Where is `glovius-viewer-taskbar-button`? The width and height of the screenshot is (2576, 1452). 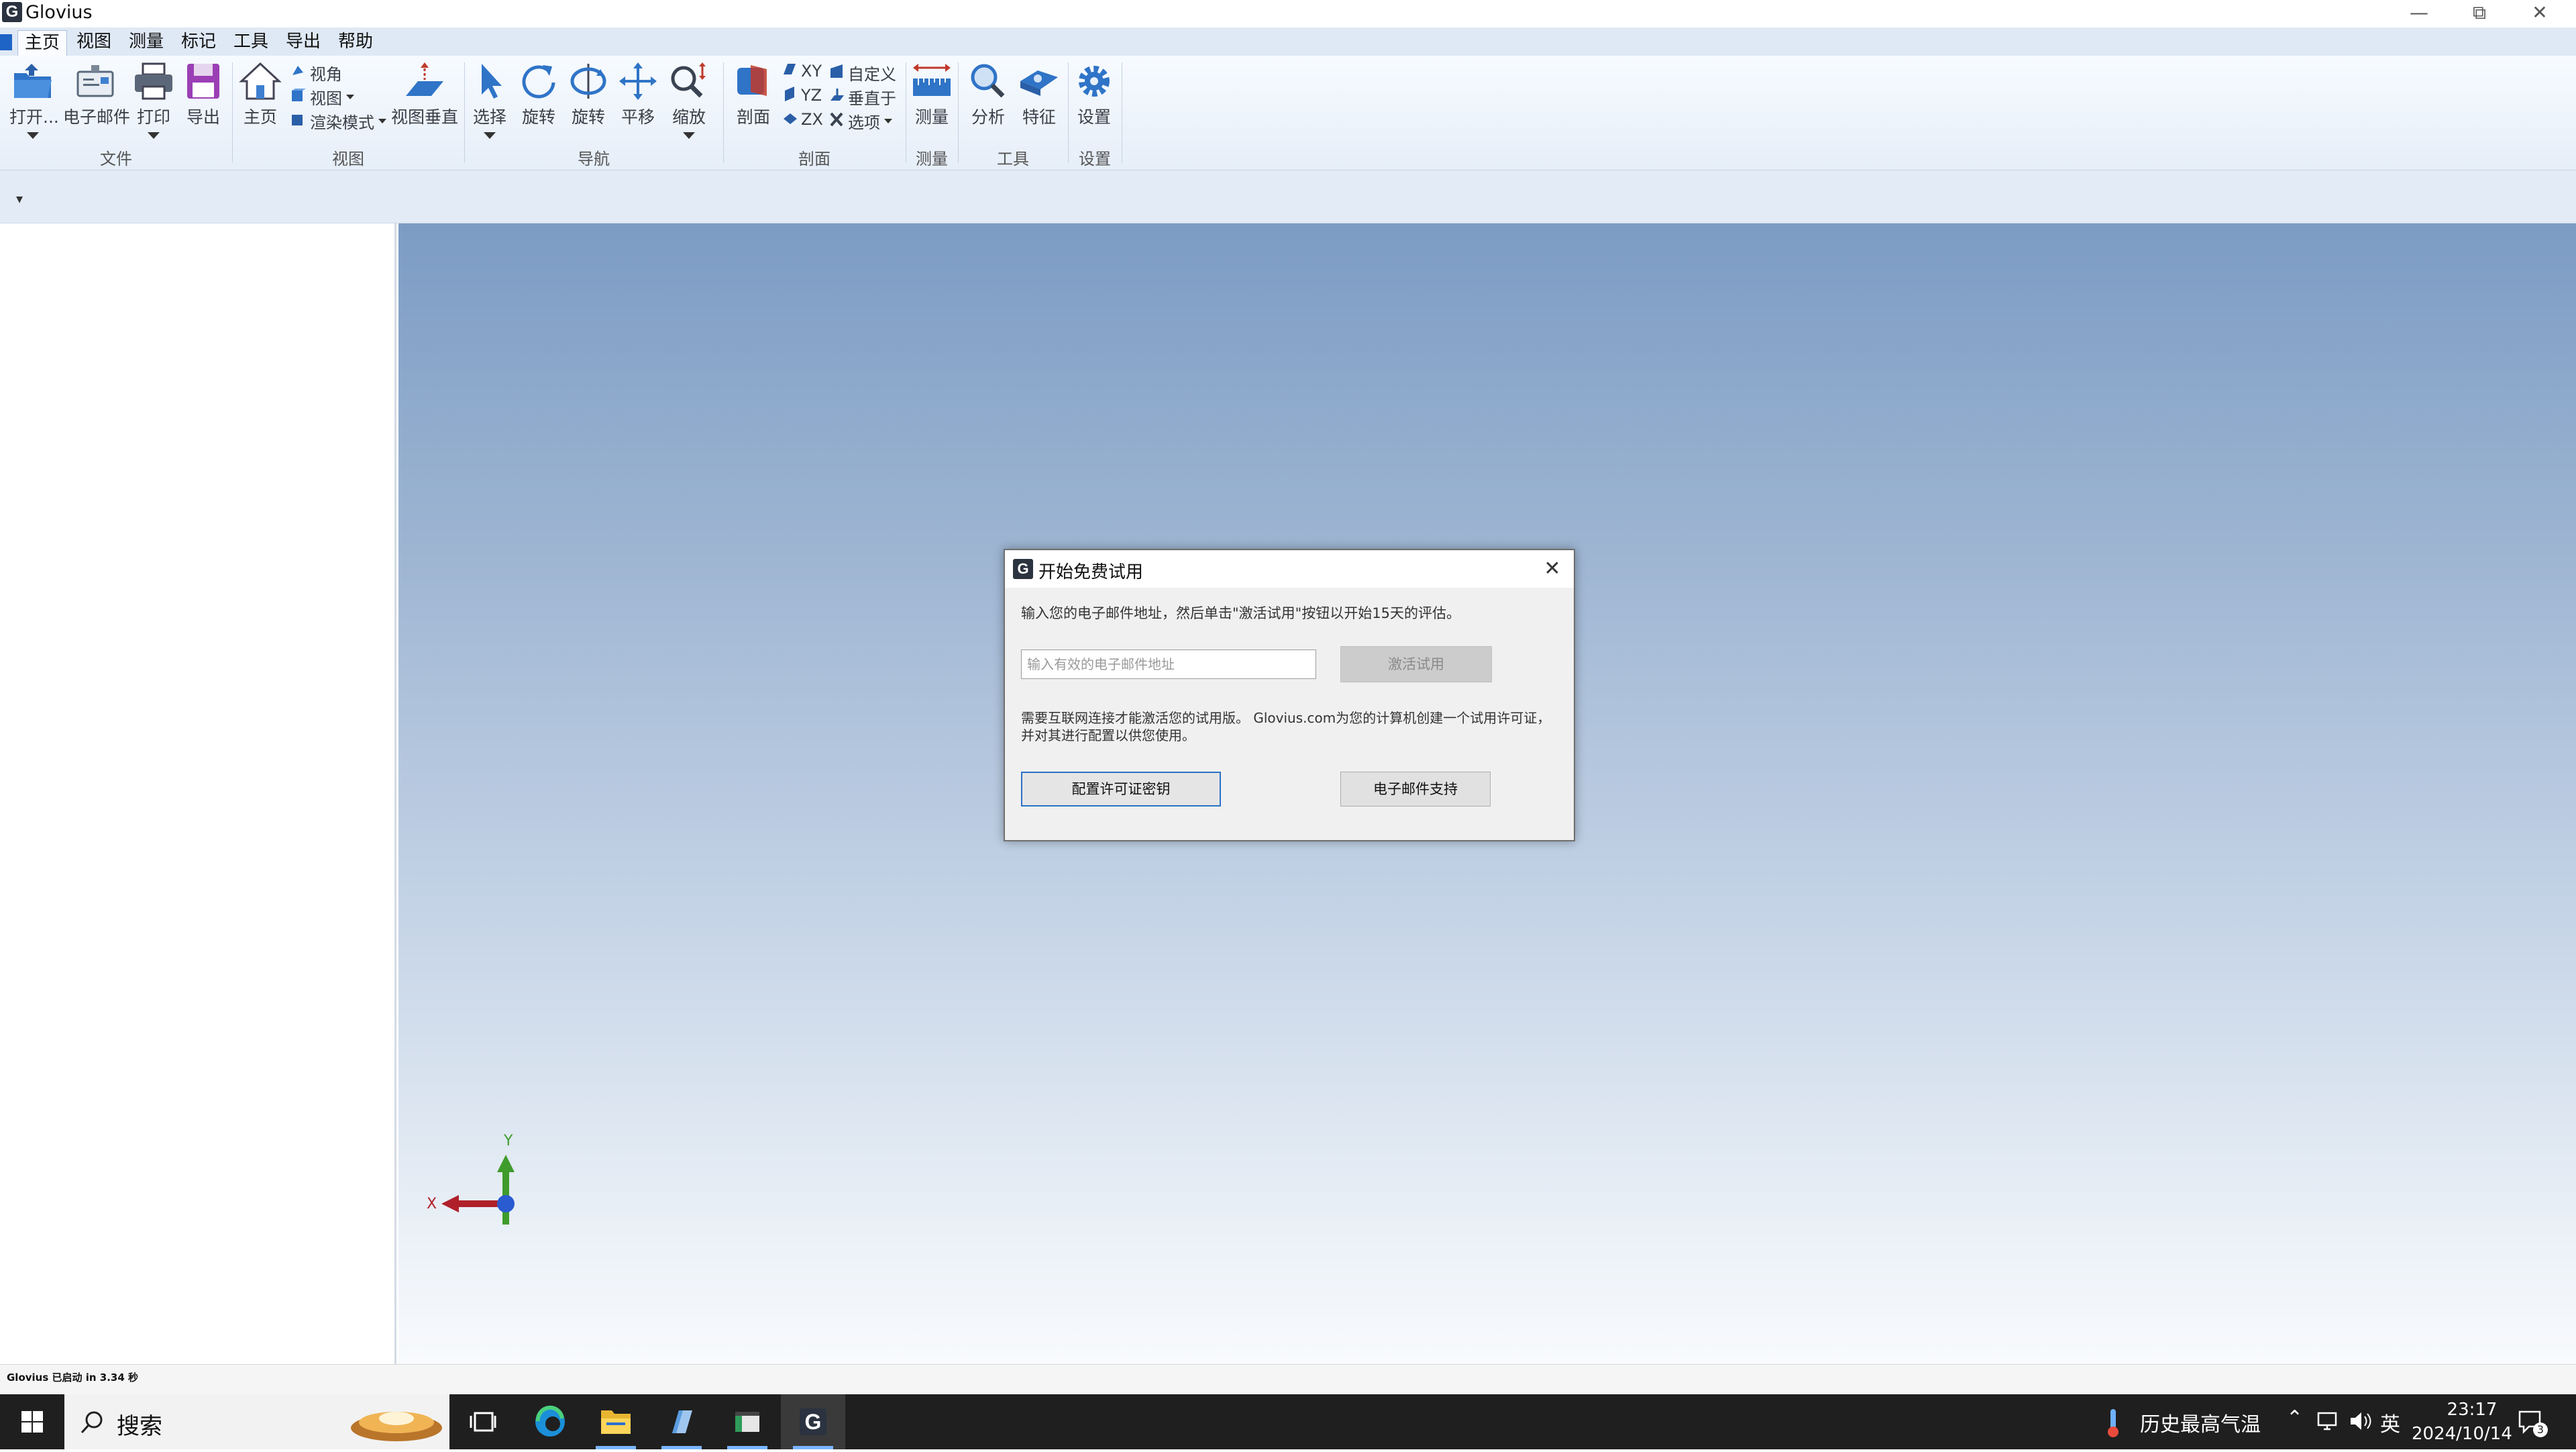
glovius-viewer-taskbar-button is located at coordinates (681, 1422).